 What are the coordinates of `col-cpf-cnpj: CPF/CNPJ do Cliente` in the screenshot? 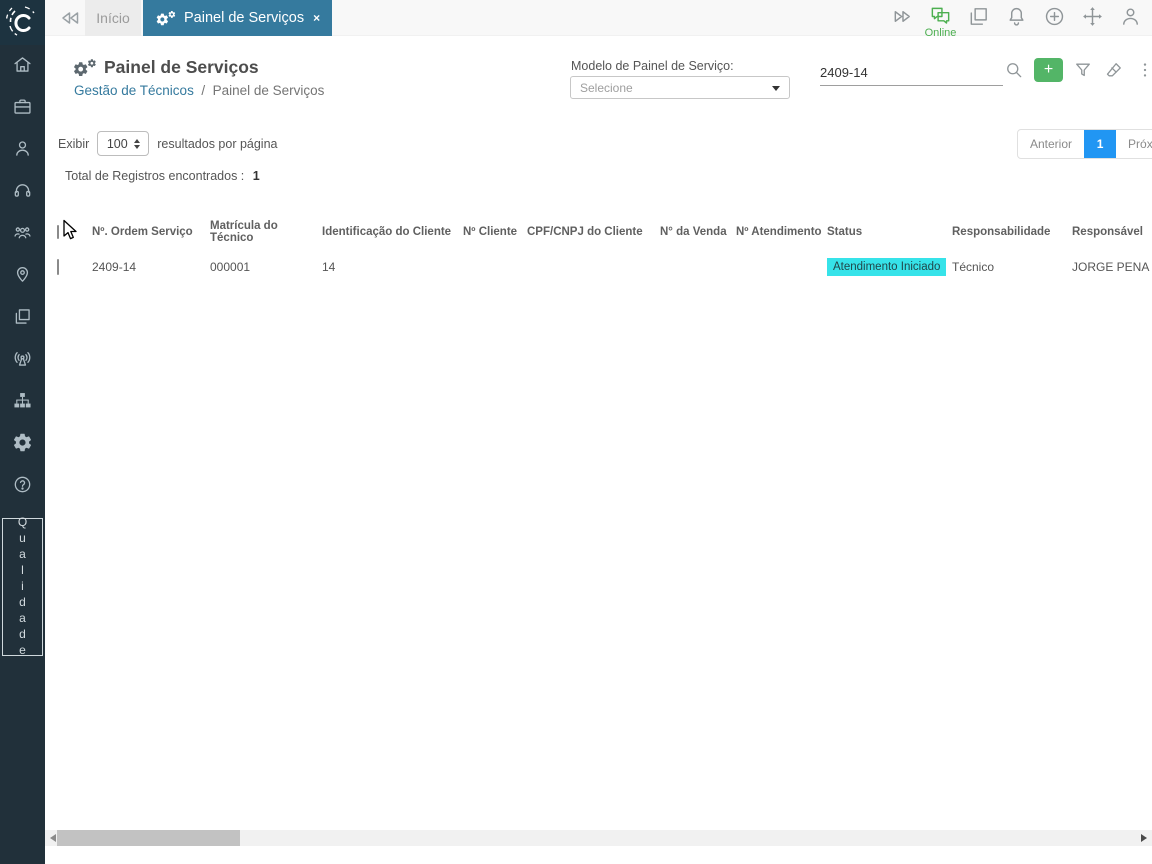 It's located at (593, 232).